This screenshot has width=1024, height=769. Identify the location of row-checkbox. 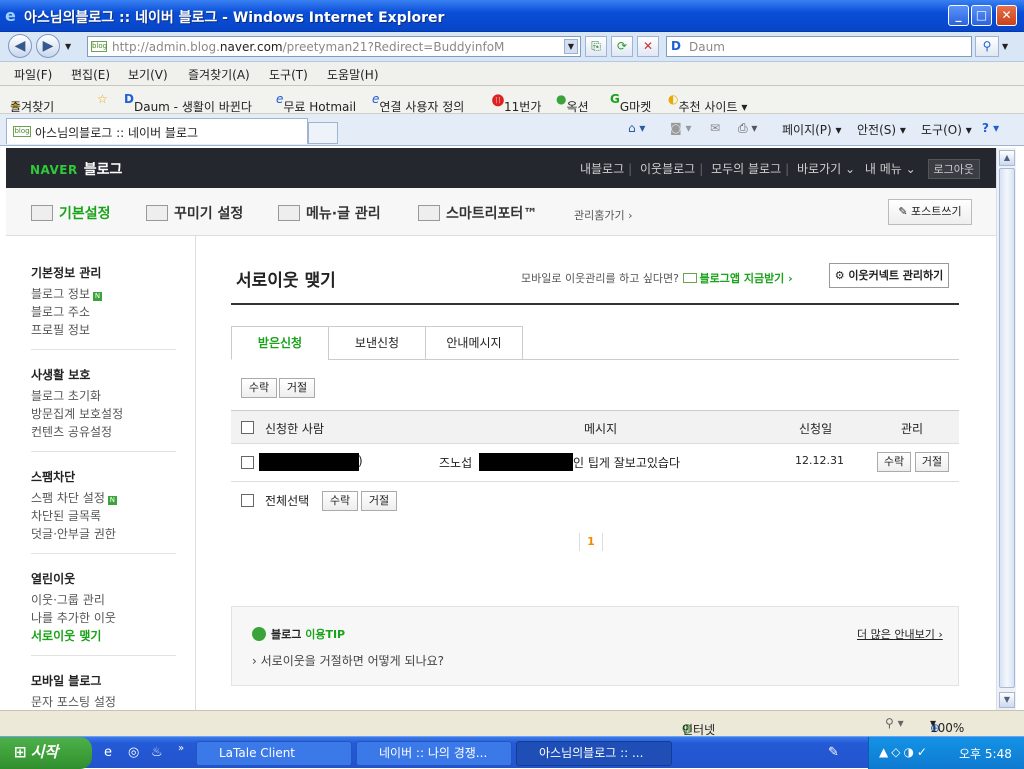
(247, 462).